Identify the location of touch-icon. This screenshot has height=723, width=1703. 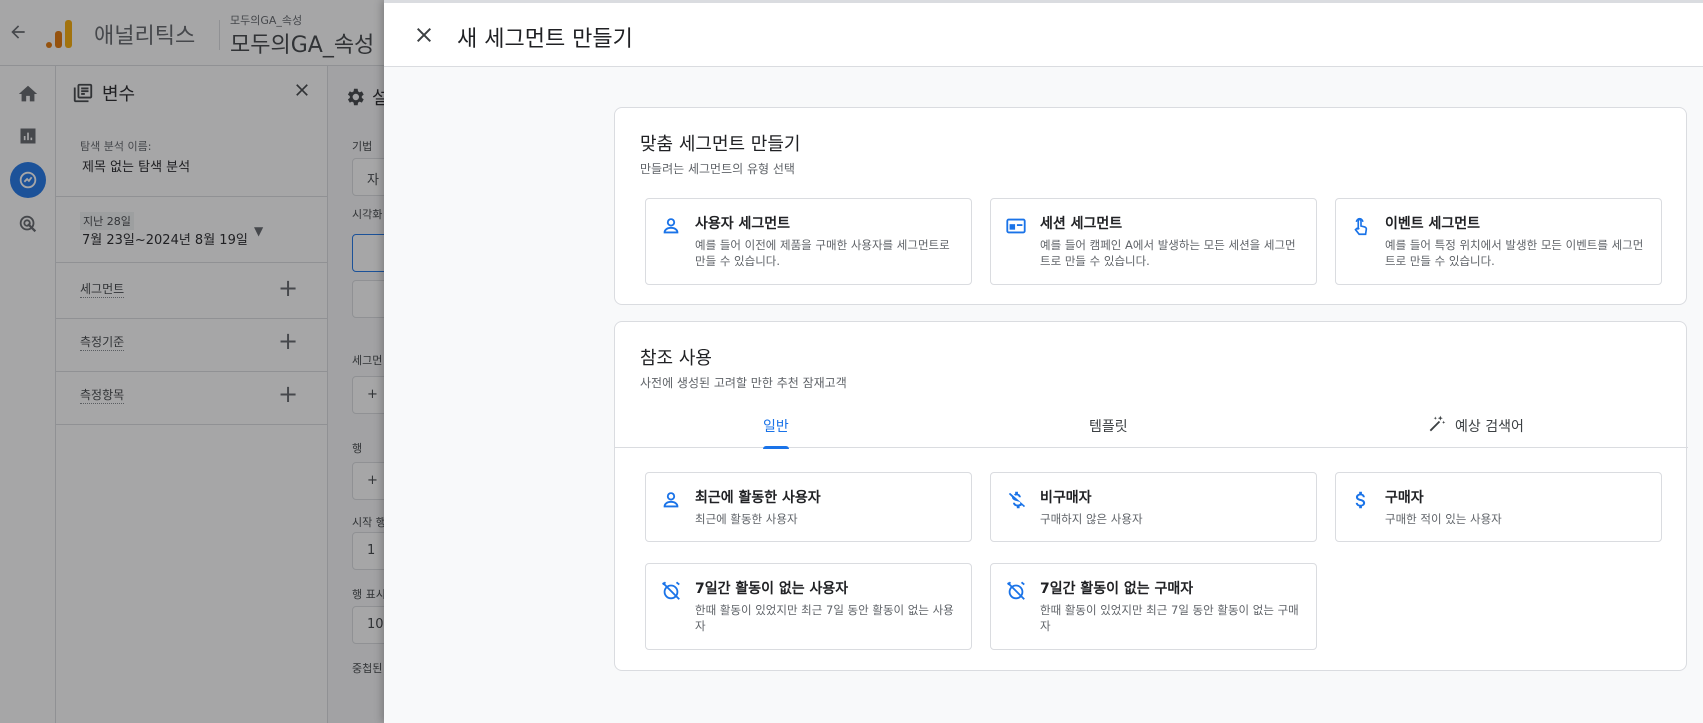
(1361, 226).